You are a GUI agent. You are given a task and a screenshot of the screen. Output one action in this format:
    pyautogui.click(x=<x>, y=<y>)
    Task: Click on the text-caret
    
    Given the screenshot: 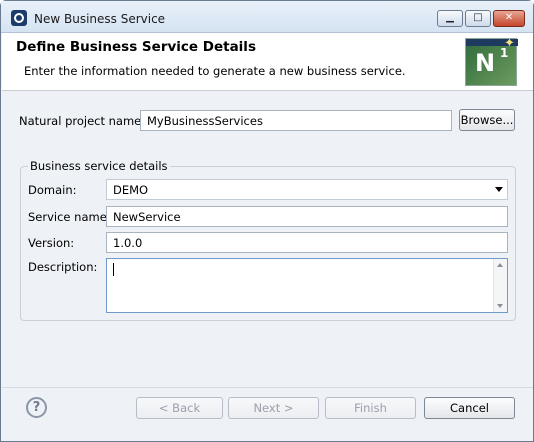 What is the action you would take?
    pyautogui.click(x=113, y=269)
    